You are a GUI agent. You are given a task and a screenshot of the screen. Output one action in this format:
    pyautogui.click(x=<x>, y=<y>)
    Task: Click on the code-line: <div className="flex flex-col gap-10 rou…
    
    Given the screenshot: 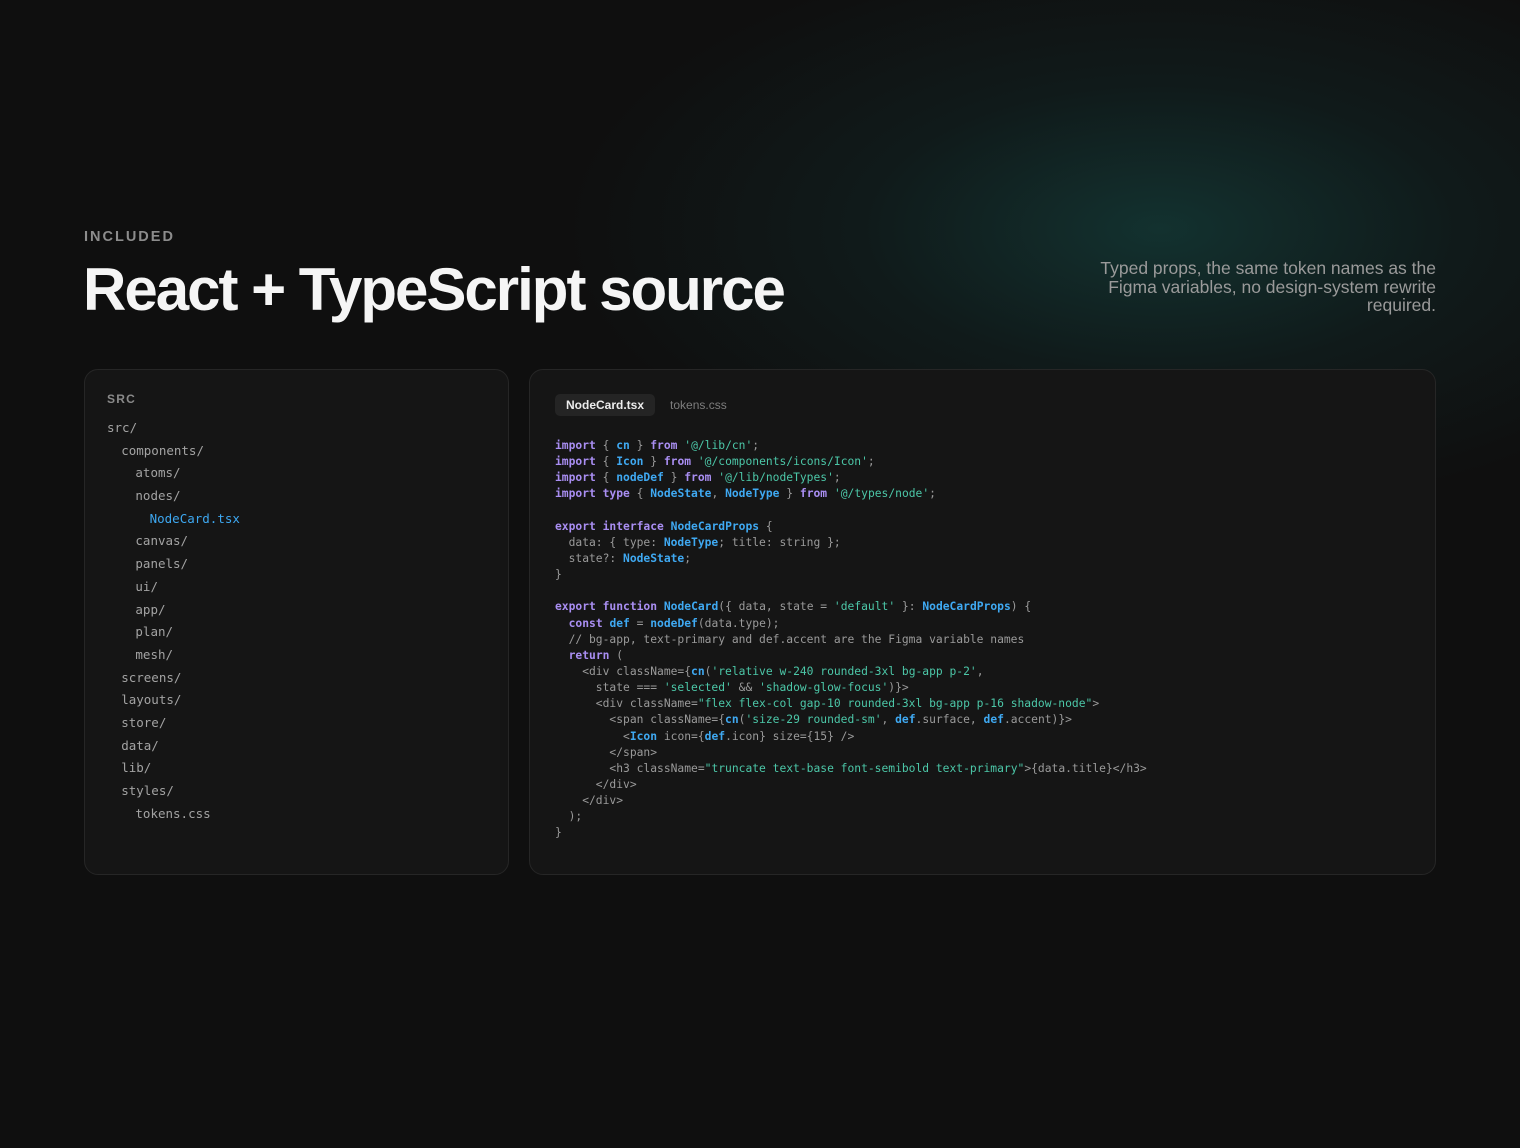 What is the action you would take?
    pyautogui.click(x=851, y=704)
    